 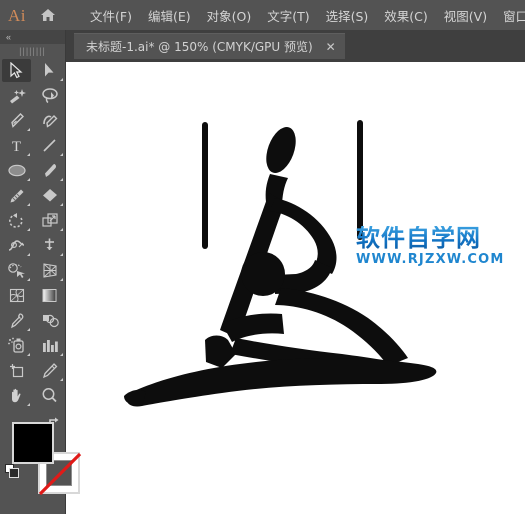 What do you see at coordinates (347, 15) in the screenshot?
I see `menu-item-select: 选择(S)` at bounding box center [347, 15].